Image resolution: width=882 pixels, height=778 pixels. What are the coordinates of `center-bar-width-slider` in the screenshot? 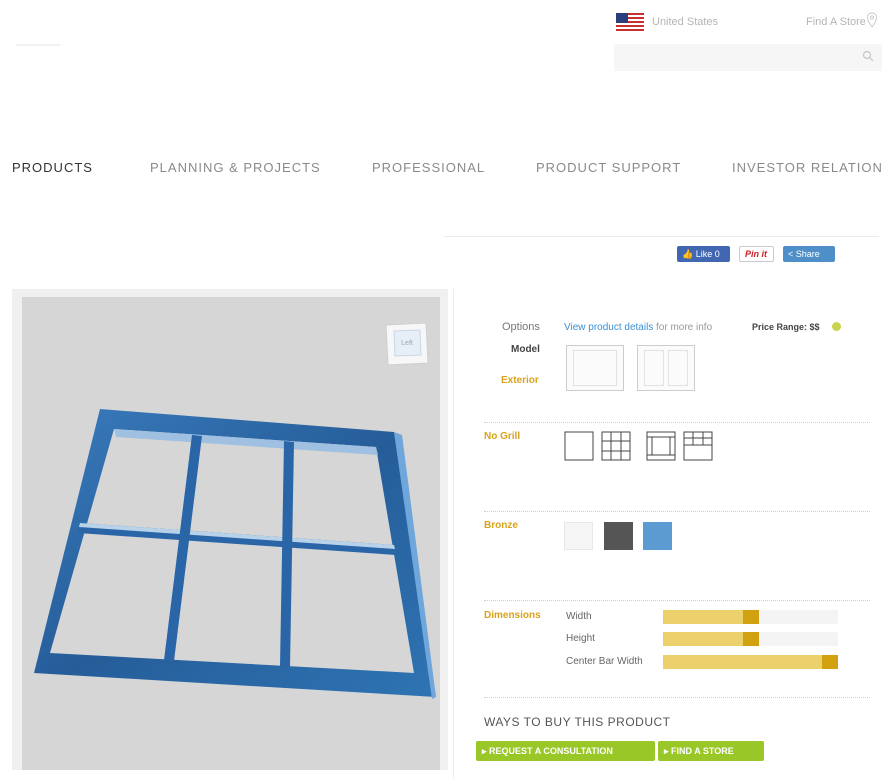 It's located at (750, 662).